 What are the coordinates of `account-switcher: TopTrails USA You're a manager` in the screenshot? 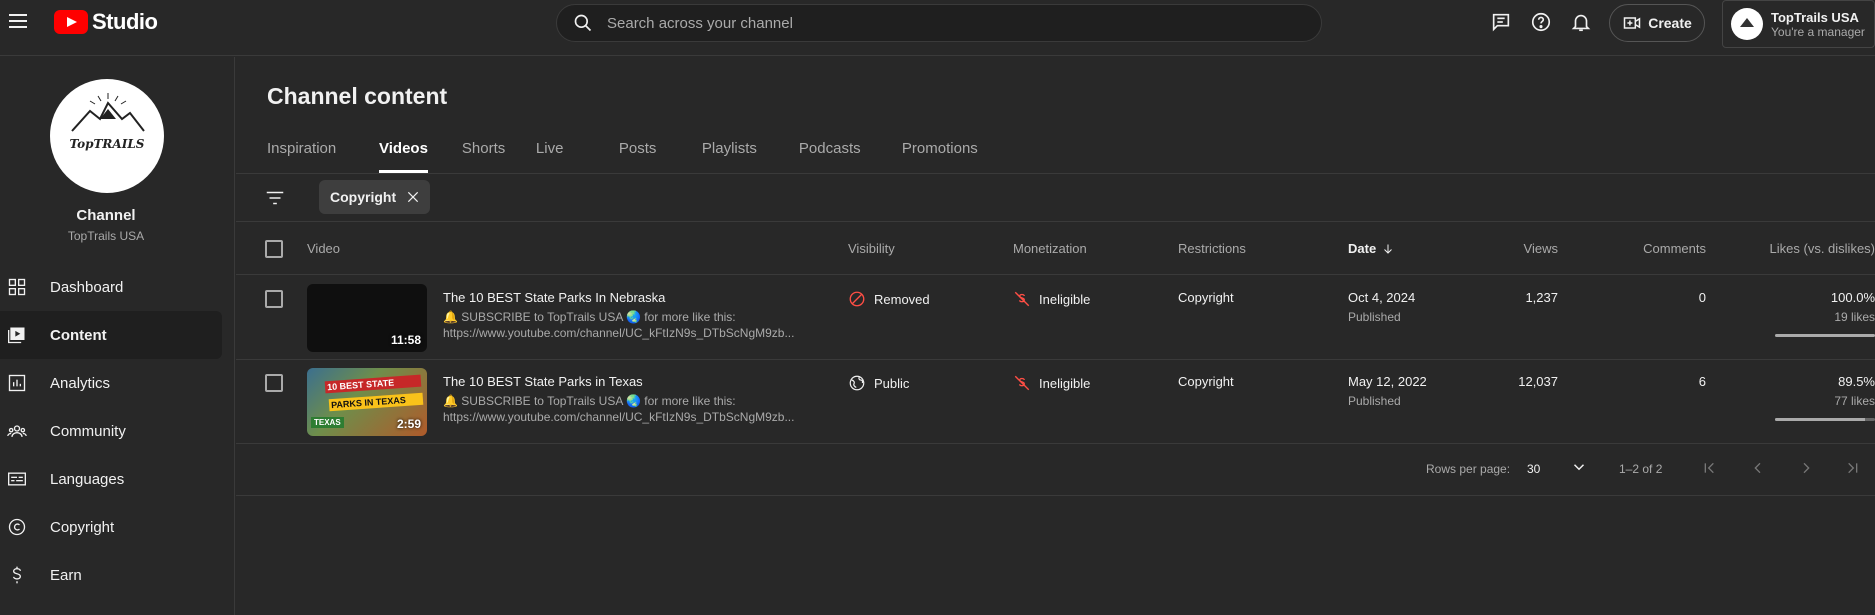 It's located at (1798, 24).